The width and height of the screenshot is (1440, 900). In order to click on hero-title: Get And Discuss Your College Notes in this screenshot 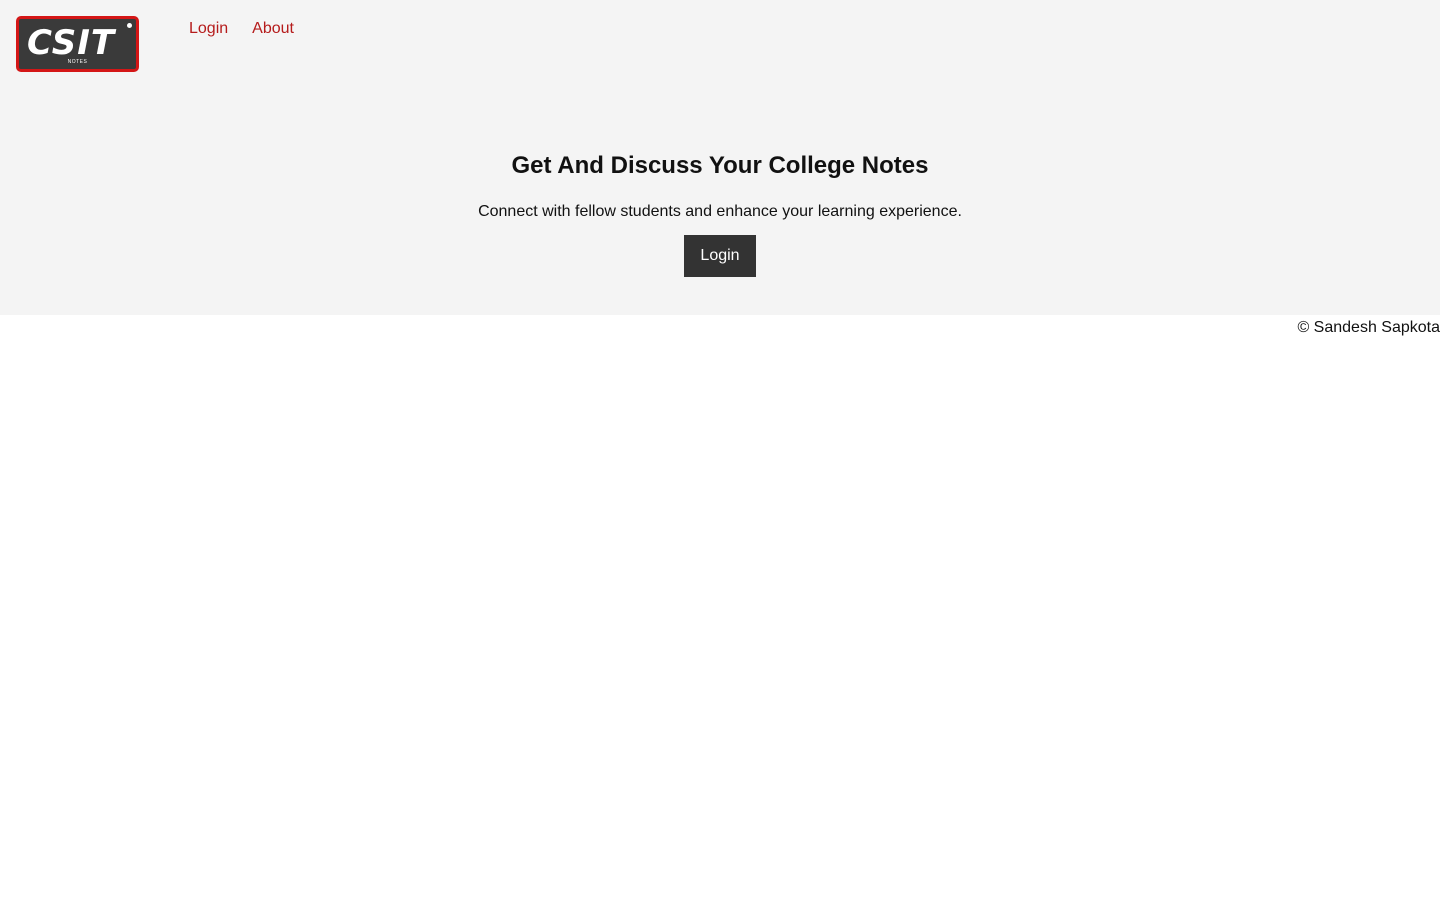, I will do `click(720, 165)`.